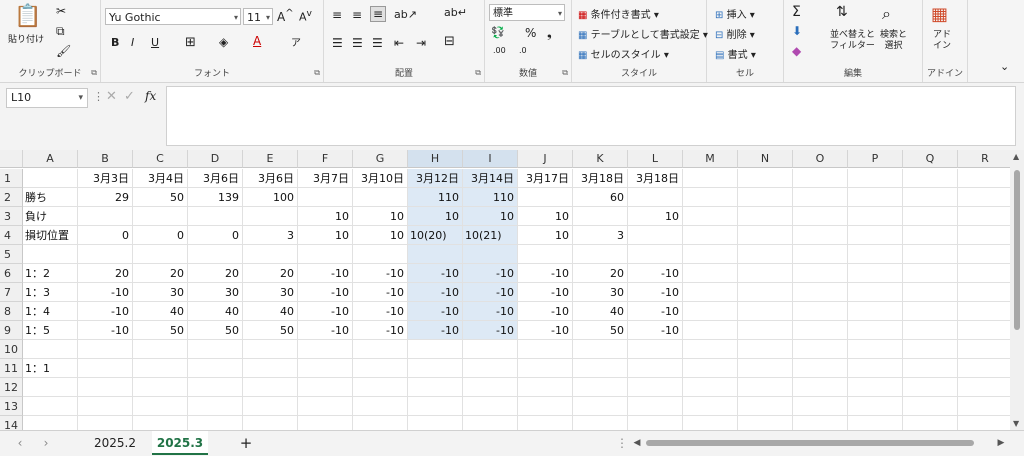  Describe the element at coordinates (490, 423) in the screenshot. I see `cell-i14` at that location.